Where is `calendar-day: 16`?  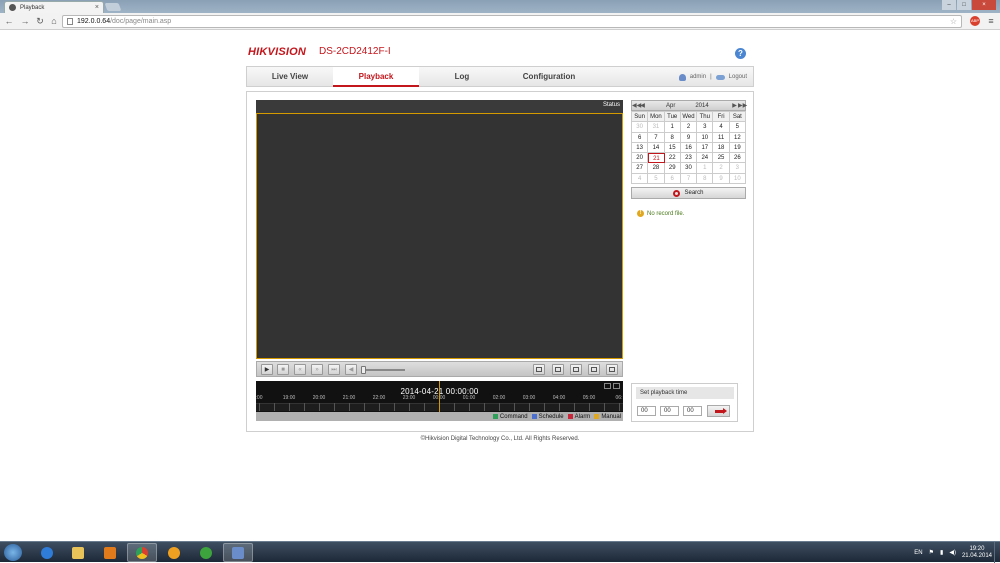
calendar-day: 16 is located at coordinates (689, 148).